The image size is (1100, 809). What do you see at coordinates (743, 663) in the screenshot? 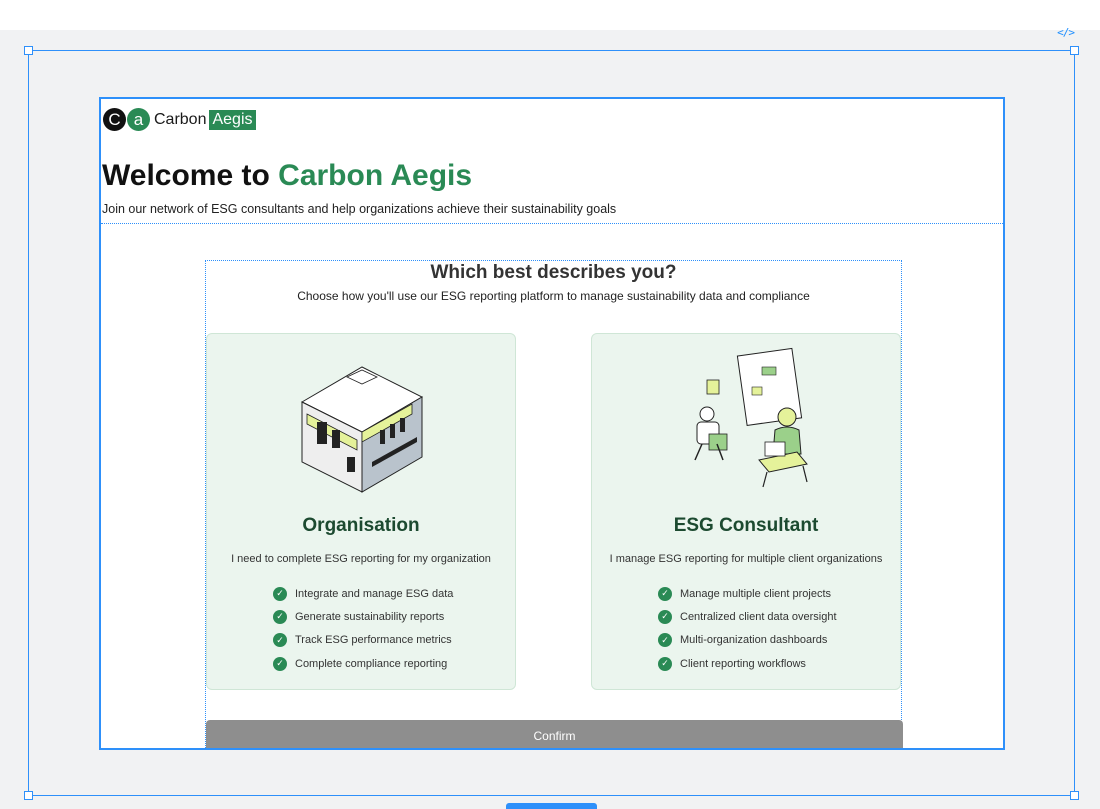
I see `feature-label: Client reporting workflows` at bounding box center [743, 663].